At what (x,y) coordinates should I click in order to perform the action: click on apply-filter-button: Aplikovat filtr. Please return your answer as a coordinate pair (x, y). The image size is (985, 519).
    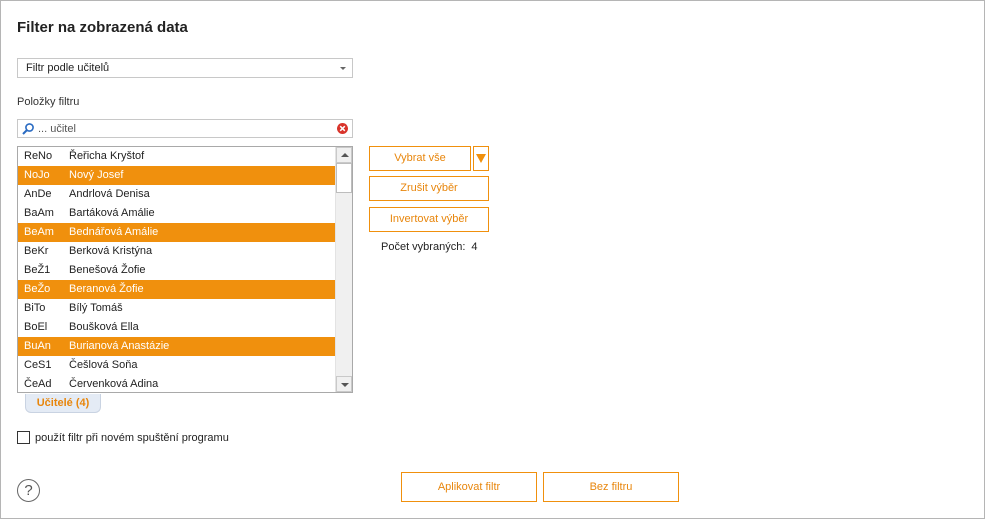
    Looking at the image, I should click on (469, 487).